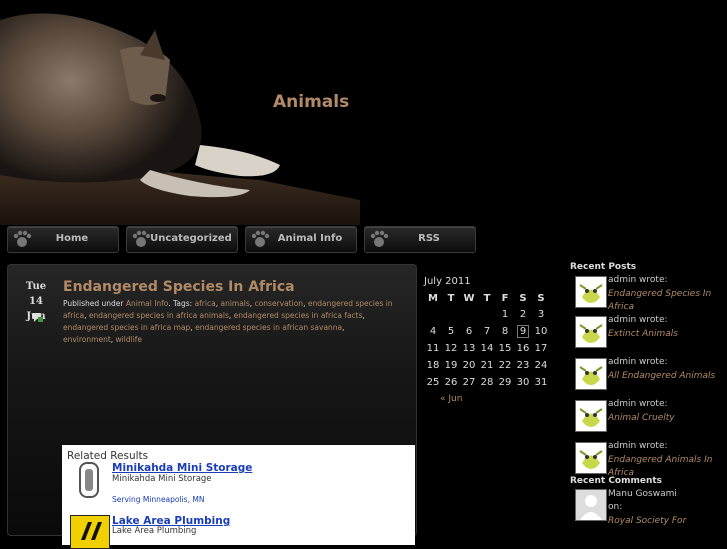  What do you see at coordinates (648, 511) in the screenshot?
I see `recent-comment-item: Manu Goswami on: Royal Society For` at bounding box center [648, 511].